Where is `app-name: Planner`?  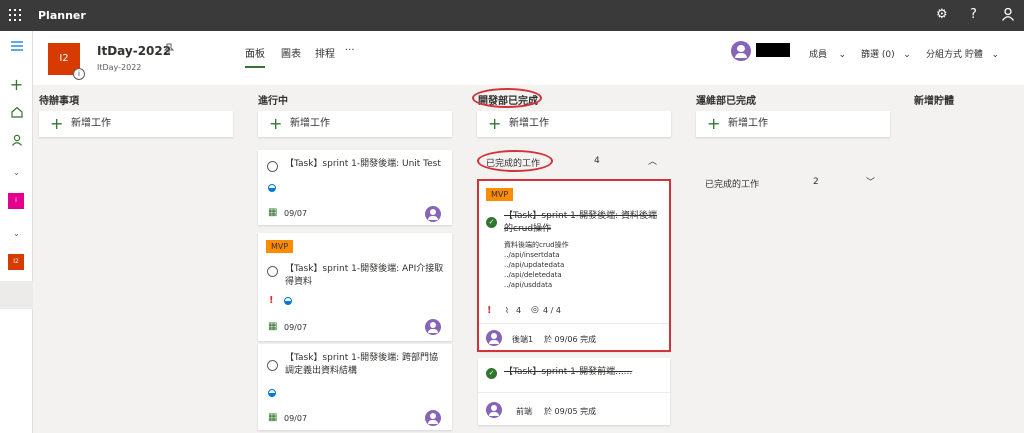 app-name: Planner is located at coordinates (62, 15).